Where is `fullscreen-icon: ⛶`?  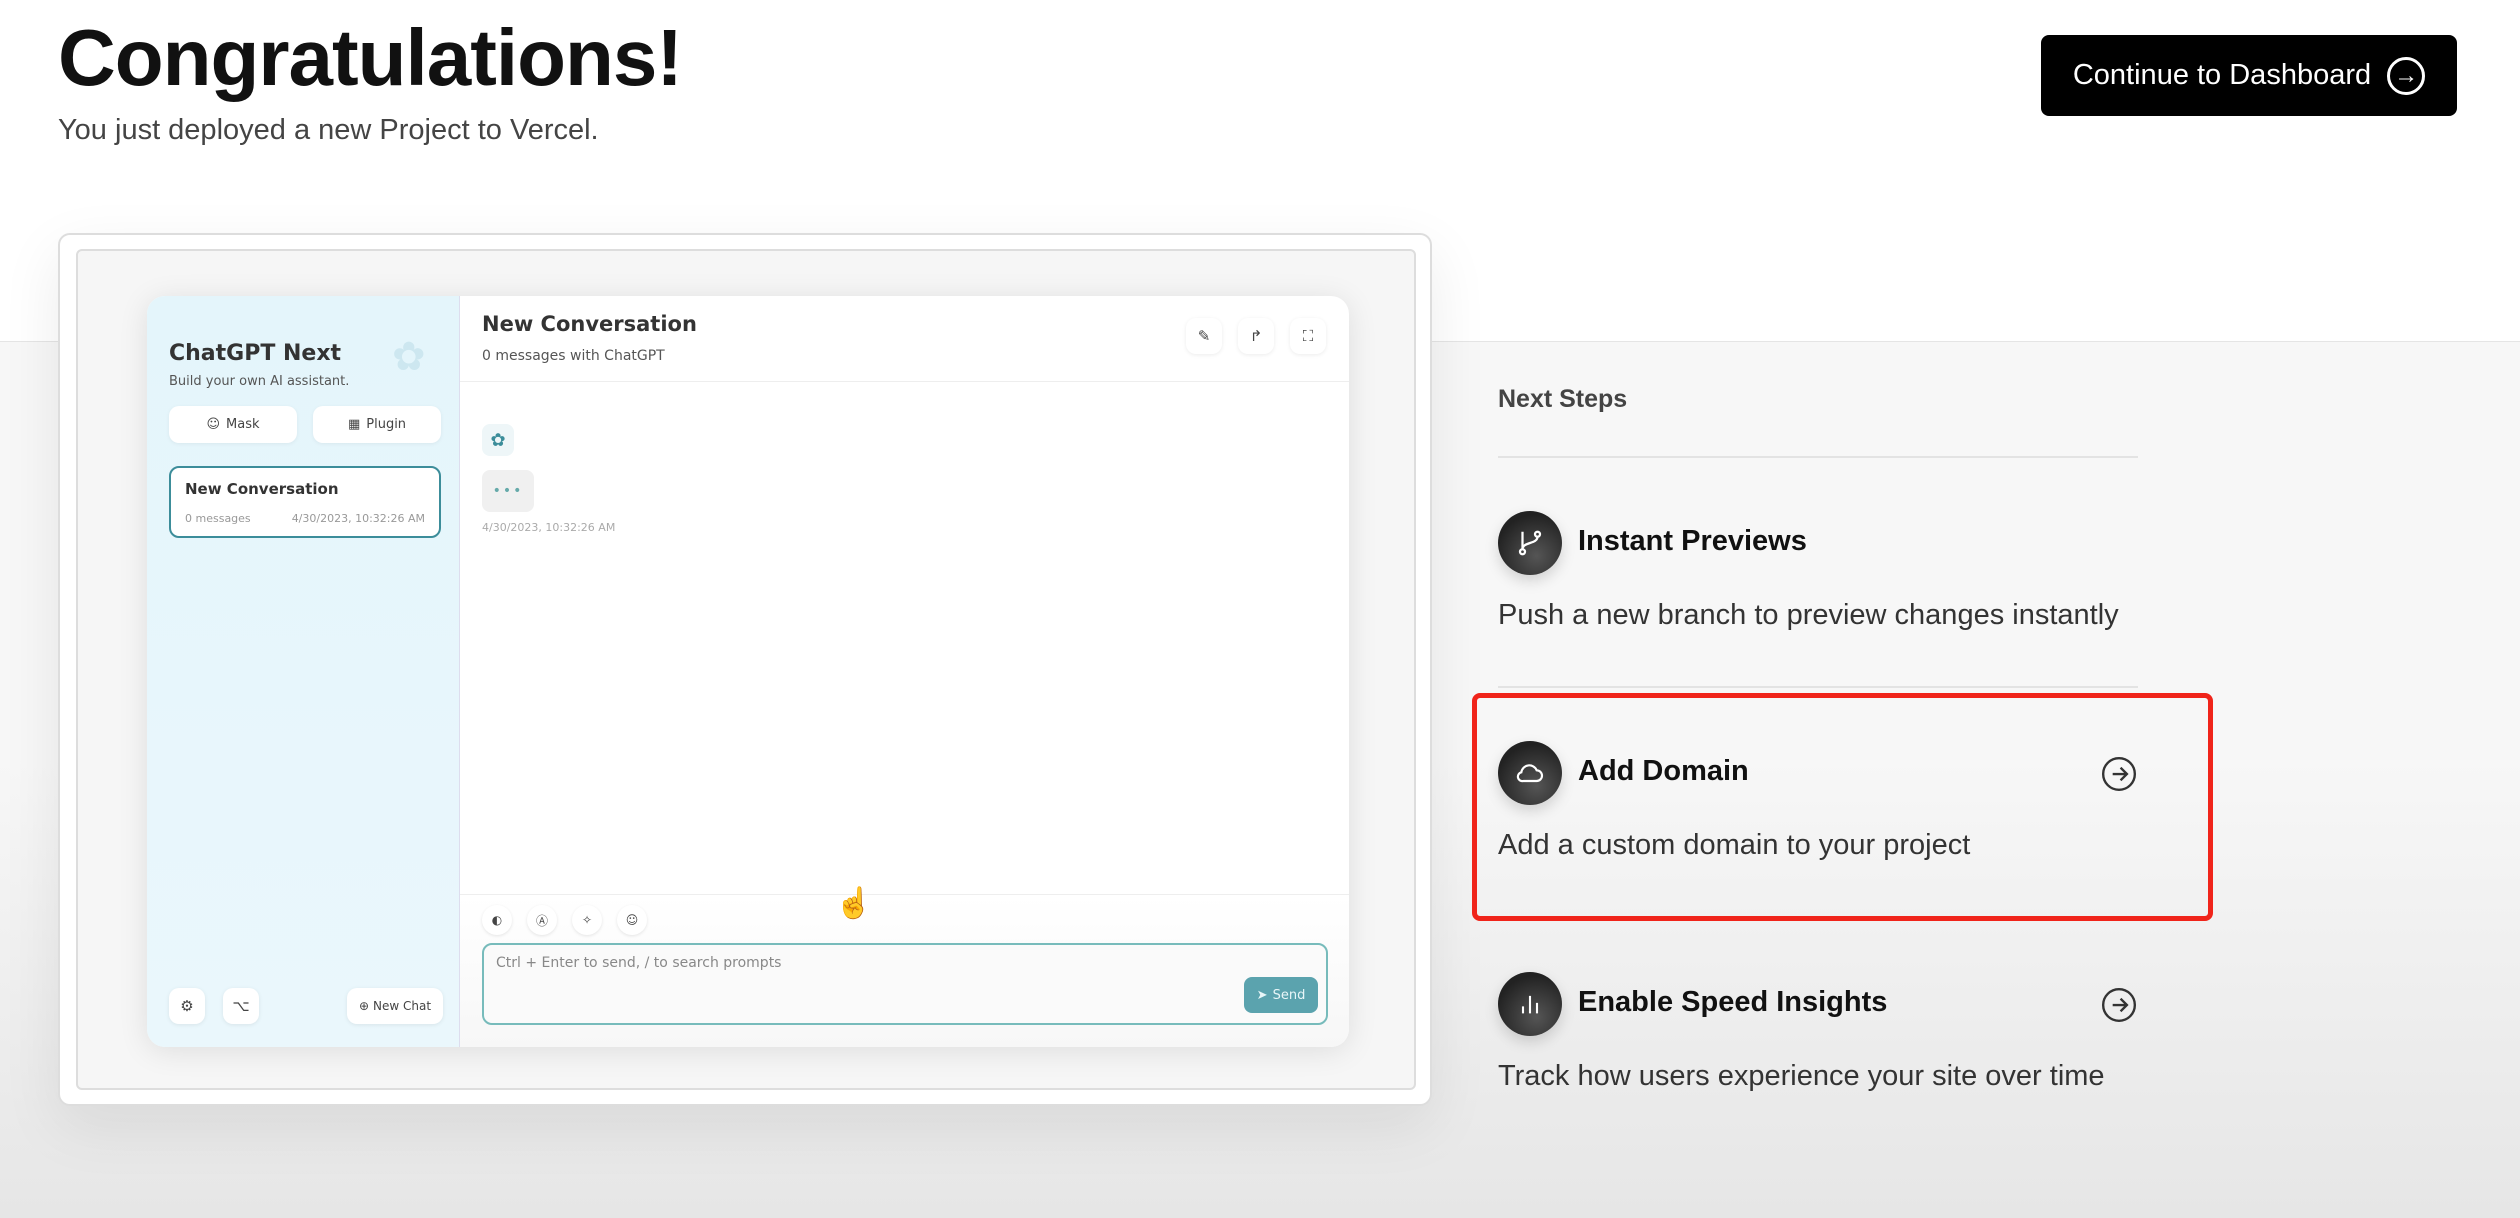 fullscreen-icon: ⛶ is located at coordinates (1308, 336).